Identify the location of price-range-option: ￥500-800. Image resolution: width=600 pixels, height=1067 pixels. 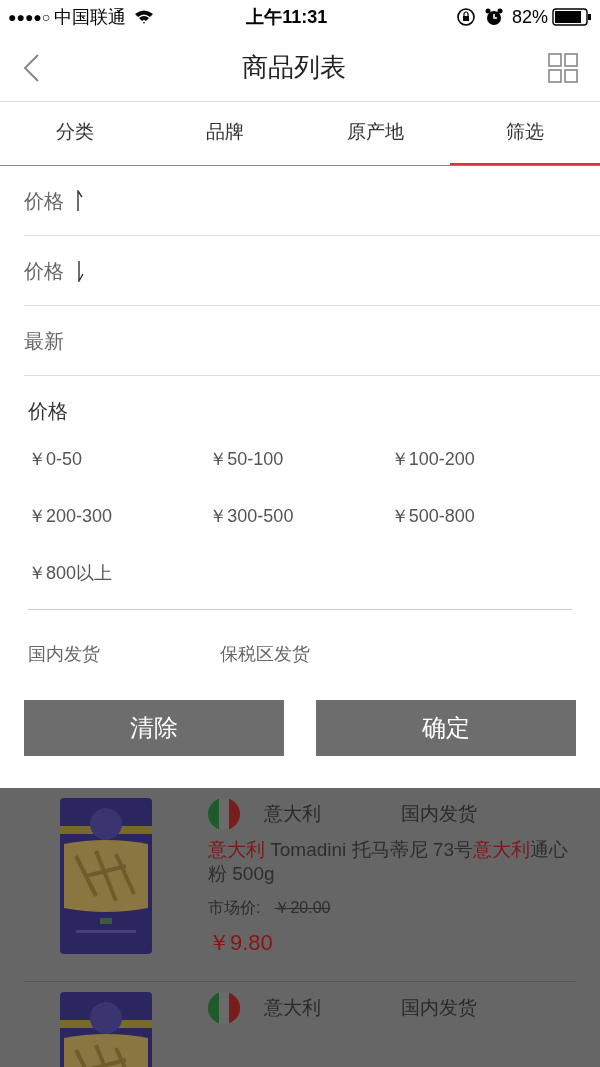
(481, 516).